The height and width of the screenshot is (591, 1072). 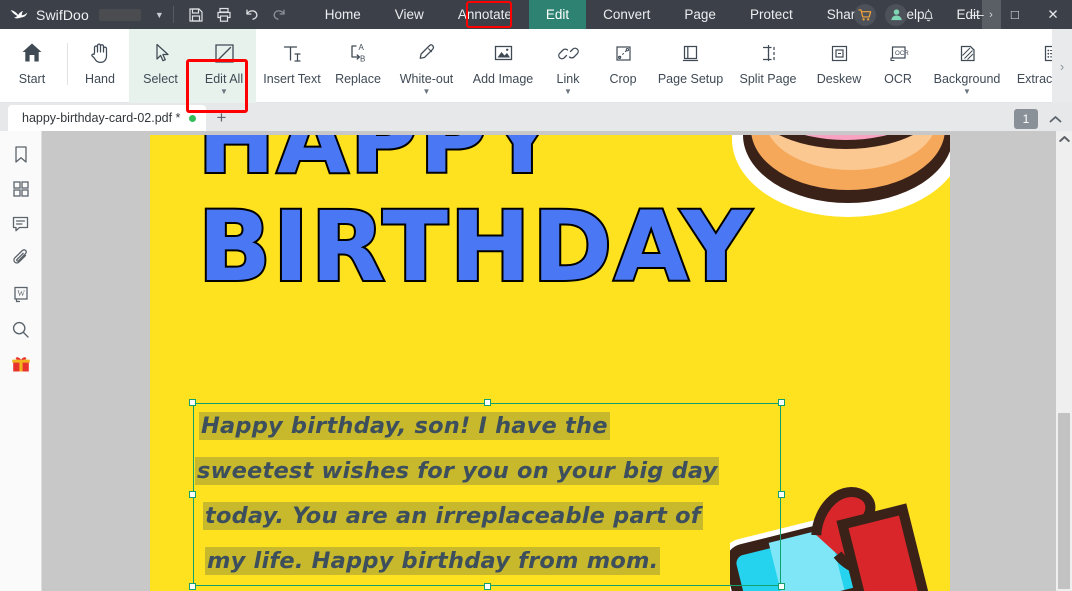 I want to click on sidebar-item-bookmarks, so click(x=21, y=154).